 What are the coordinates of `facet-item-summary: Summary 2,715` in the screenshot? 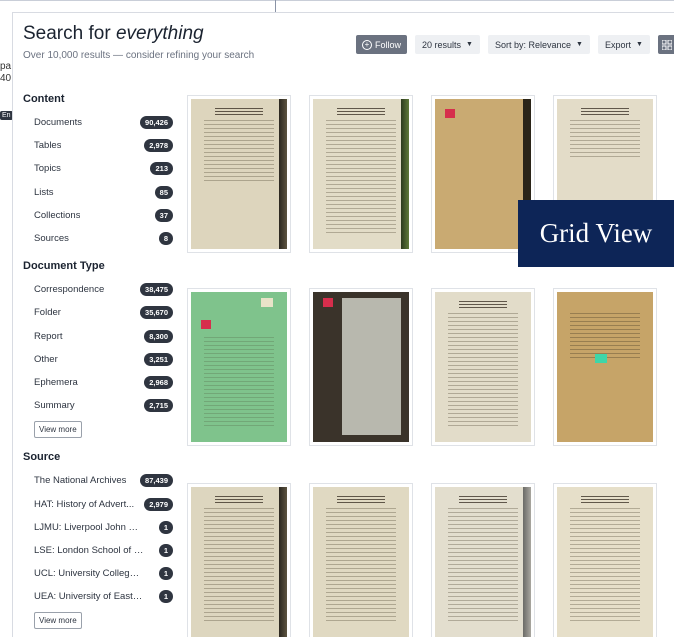 It's located at (98, 405).